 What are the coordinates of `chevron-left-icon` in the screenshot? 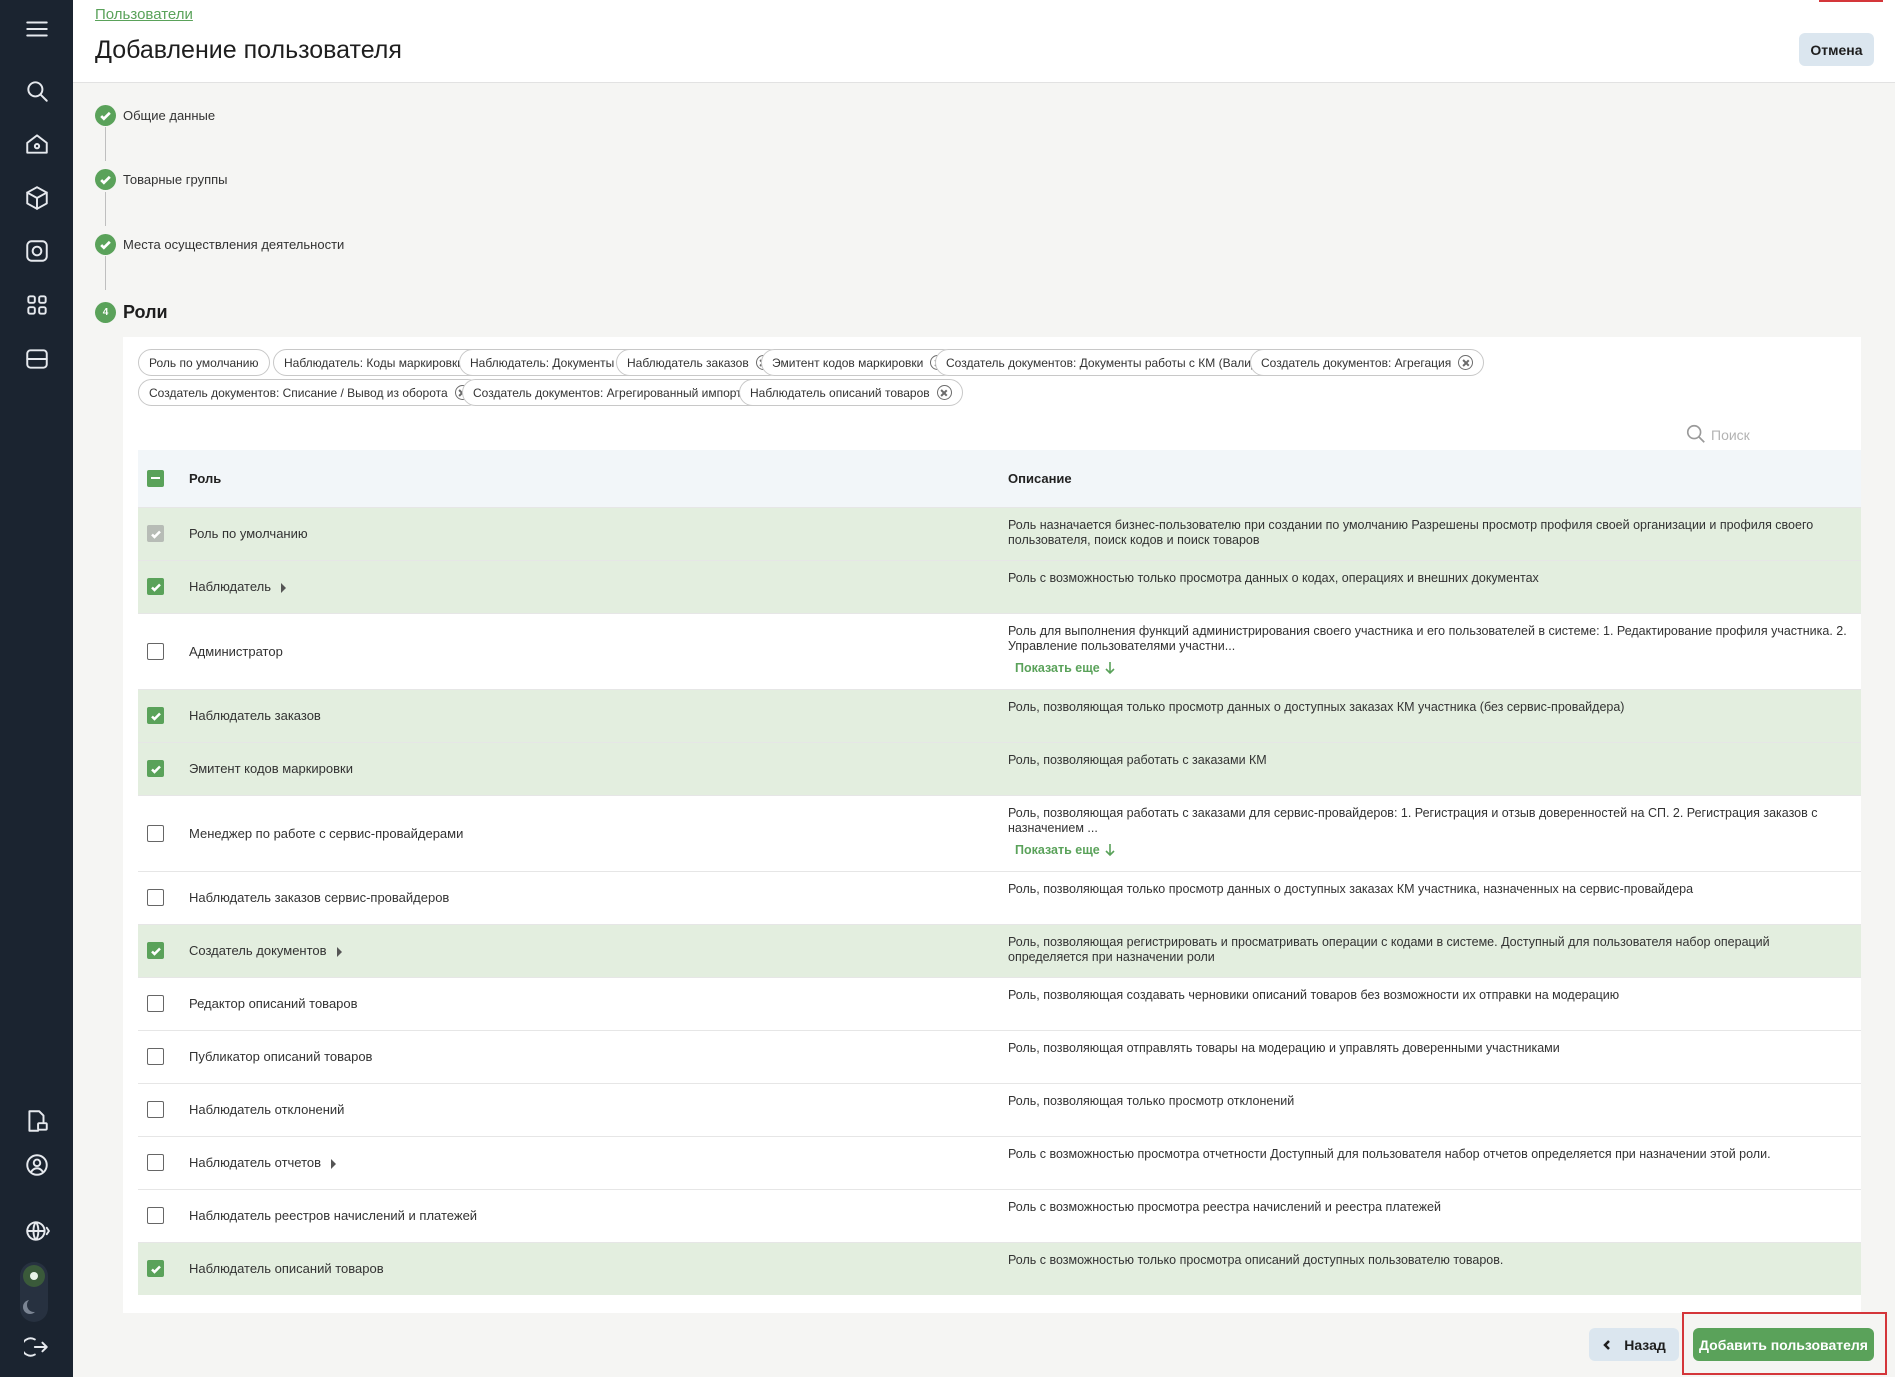 It's located at (1607, 1344).